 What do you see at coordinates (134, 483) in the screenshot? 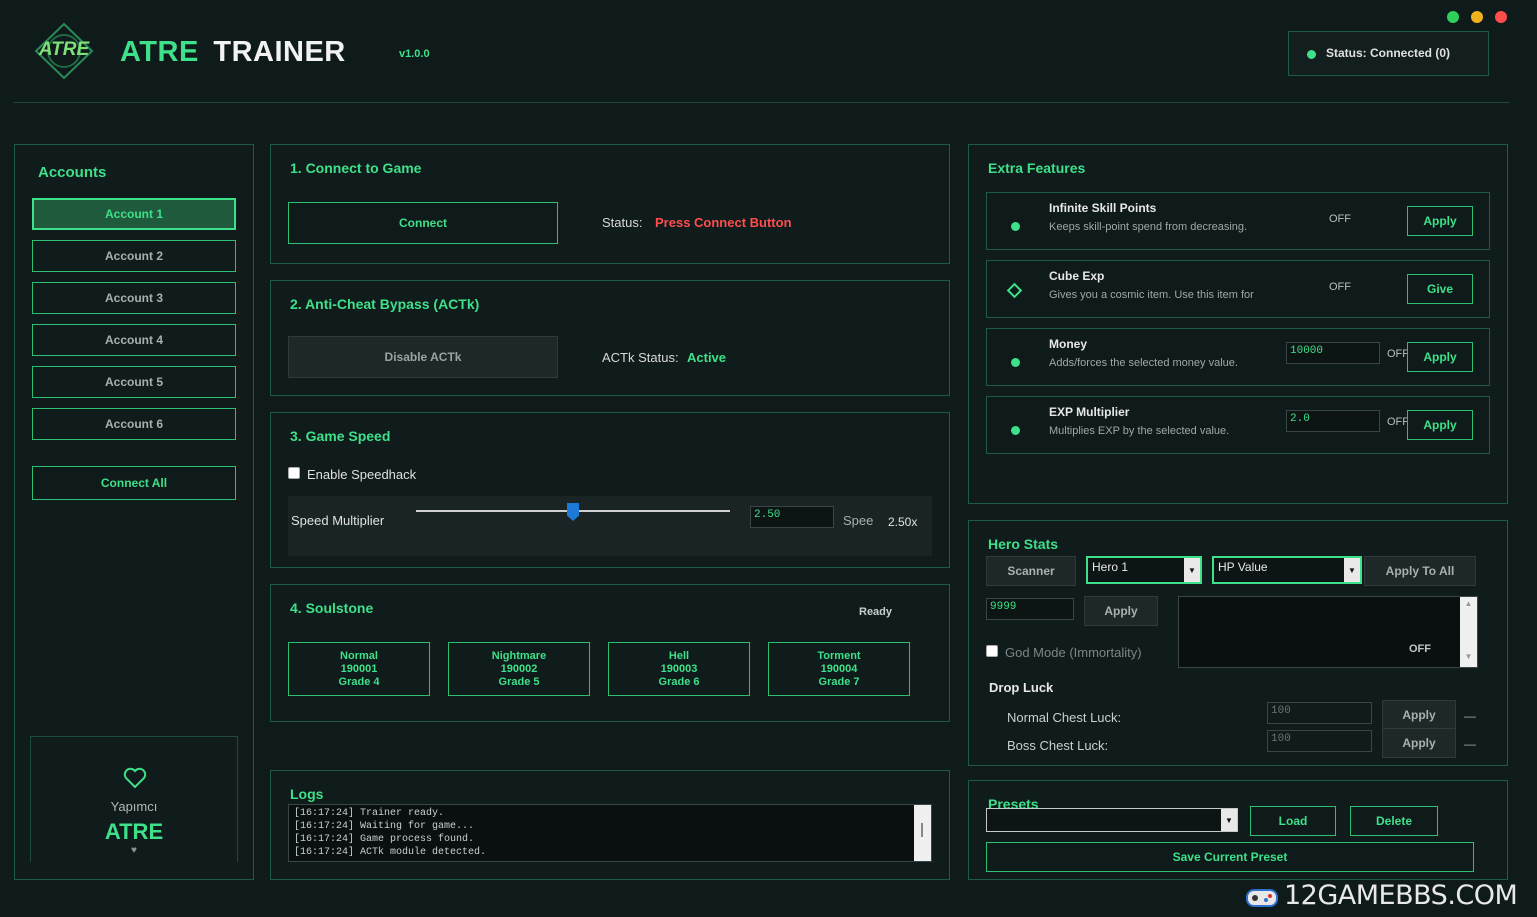
I see `connect-all-button: Connect All` at bounding box center [134, 483].